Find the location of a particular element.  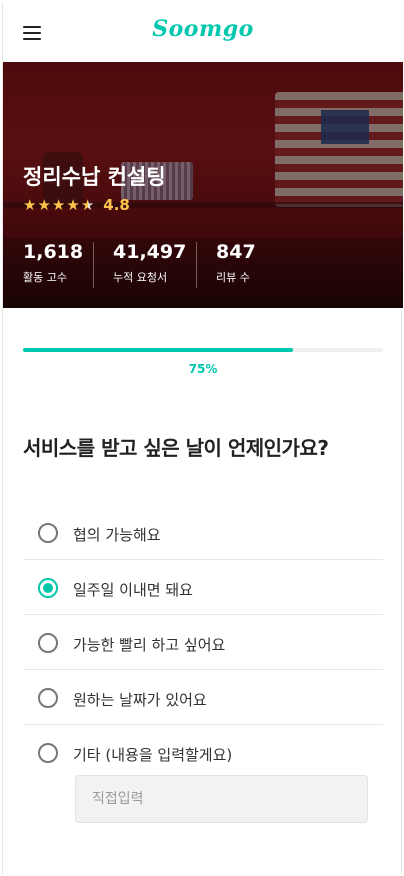

progress-bar is located at coordinates (203, 350).